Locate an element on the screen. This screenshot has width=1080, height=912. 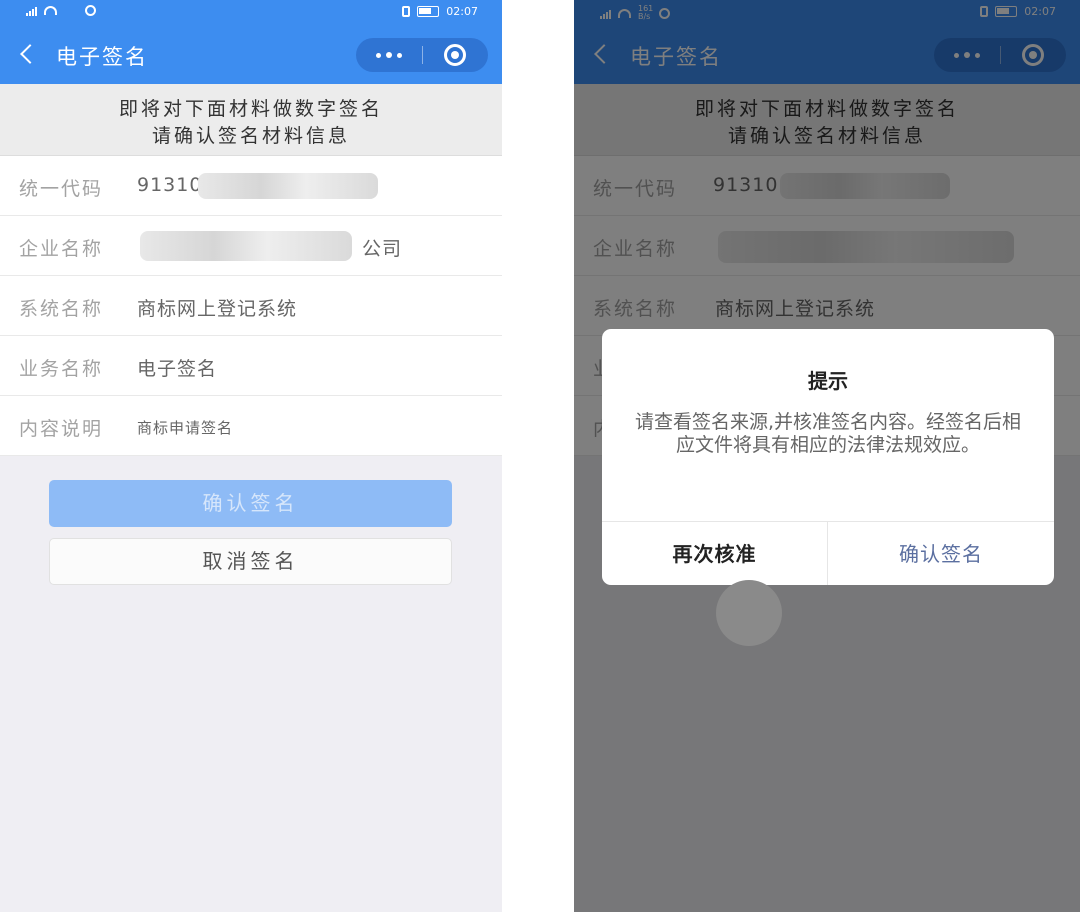
sign-notice: 即将对下面材料做数字签名 请确认签名材料信息 is located at coordinates (251, 120).